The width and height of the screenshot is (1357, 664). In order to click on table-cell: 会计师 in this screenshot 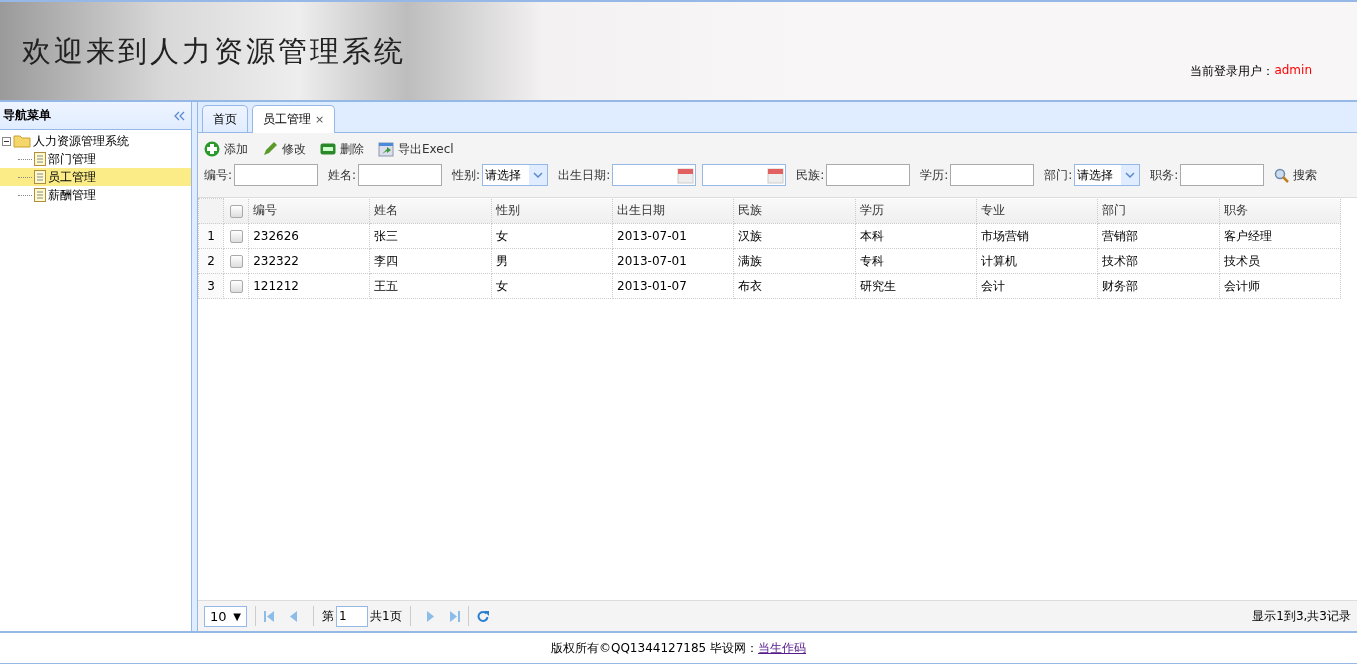, I will do `click(1280, 286)`.